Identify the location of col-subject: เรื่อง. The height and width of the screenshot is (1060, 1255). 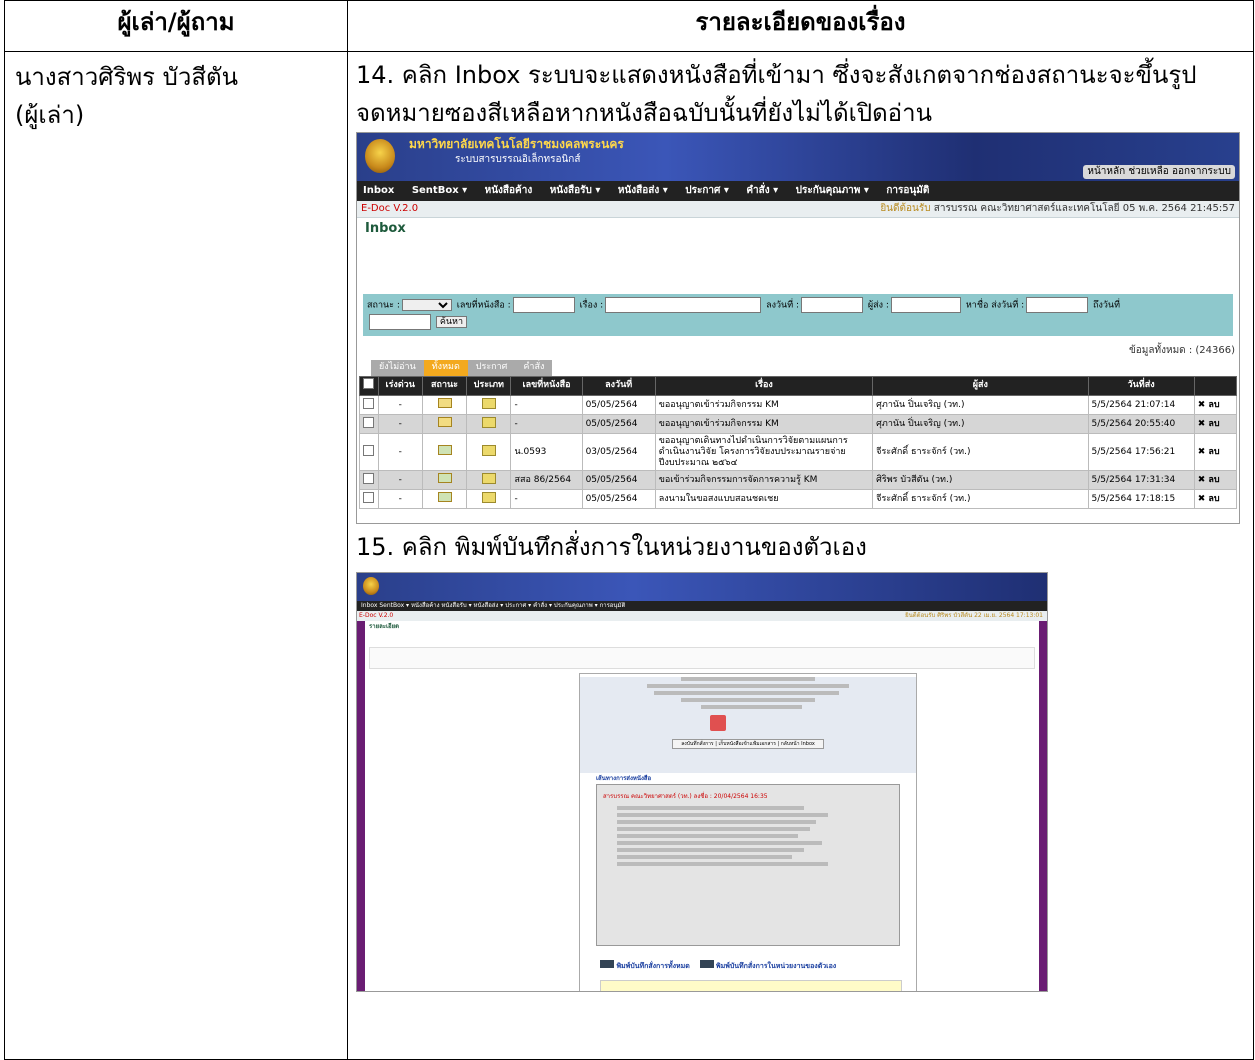
(764, 386).